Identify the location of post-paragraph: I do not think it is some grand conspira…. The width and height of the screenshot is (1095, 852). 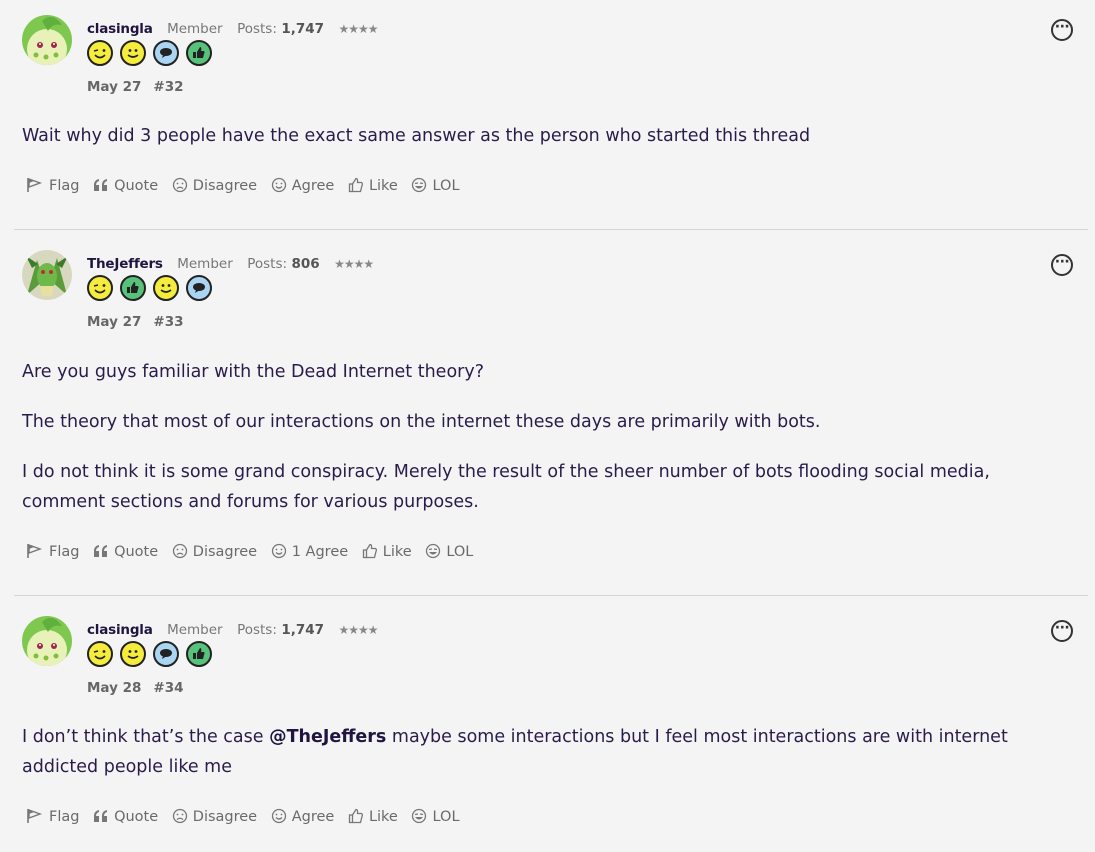
(506, 487).